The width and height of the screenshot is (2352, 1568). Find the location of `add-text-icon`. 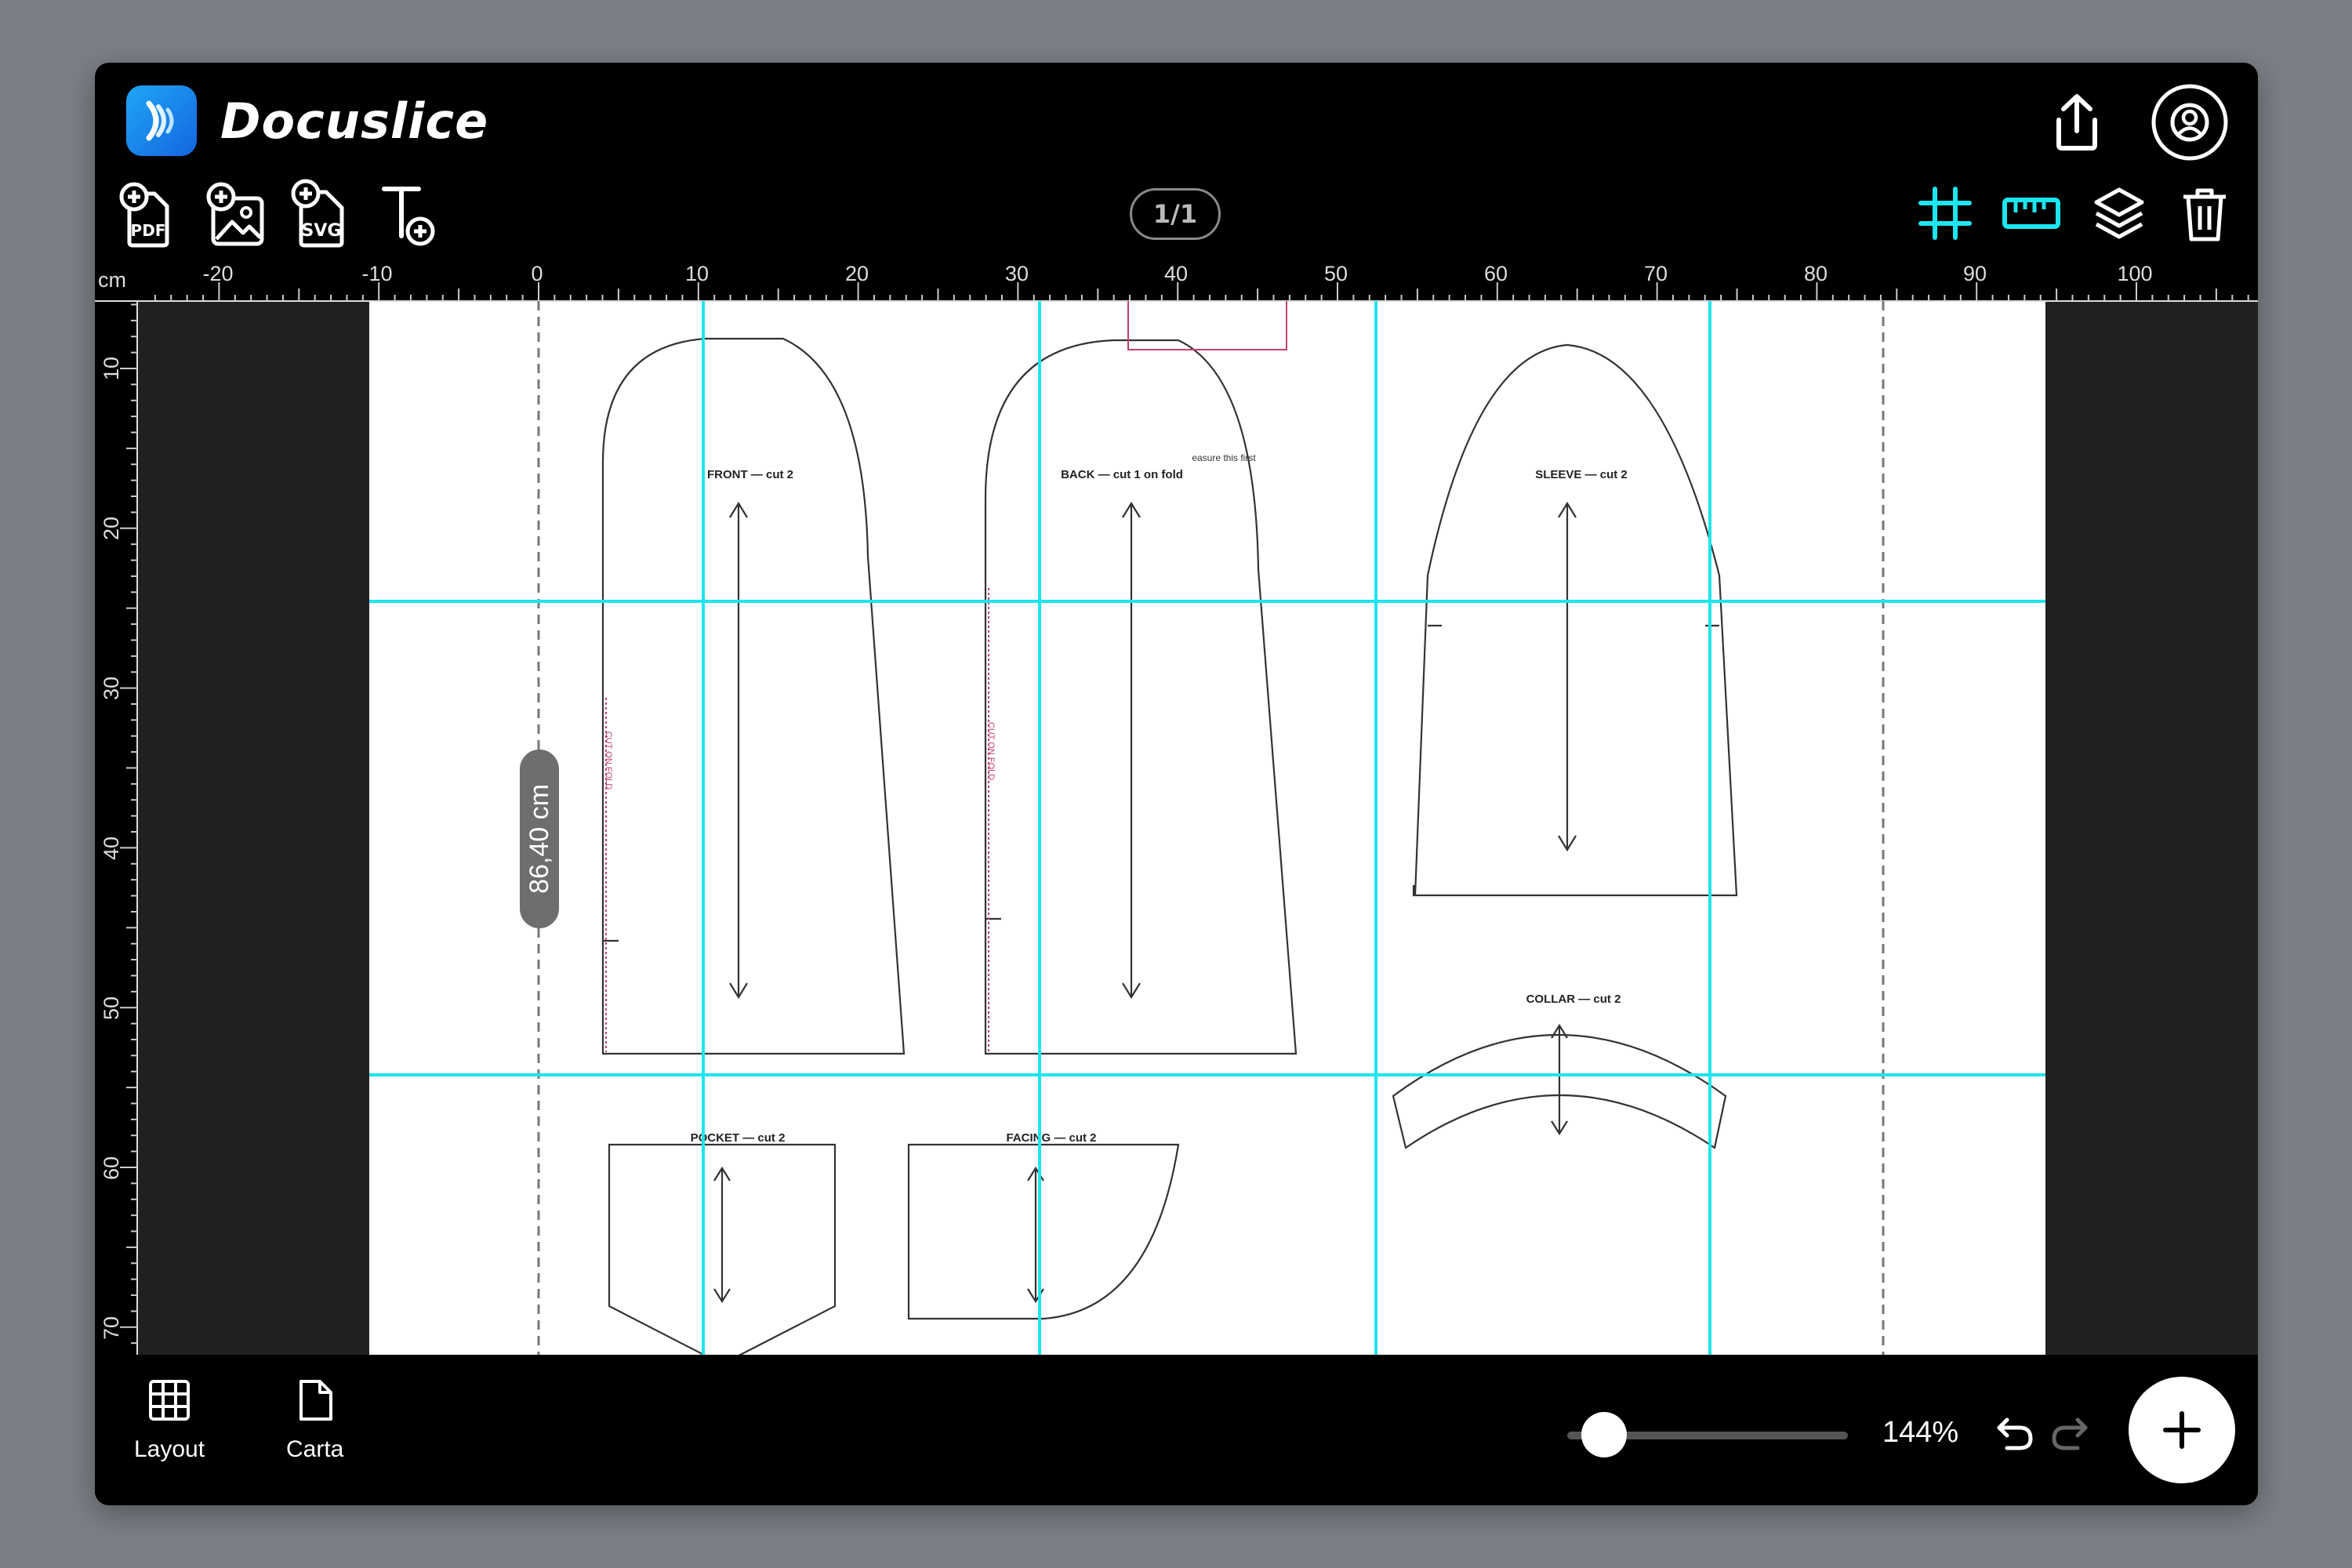

add-text-icon is located at coordinates (408, 216).